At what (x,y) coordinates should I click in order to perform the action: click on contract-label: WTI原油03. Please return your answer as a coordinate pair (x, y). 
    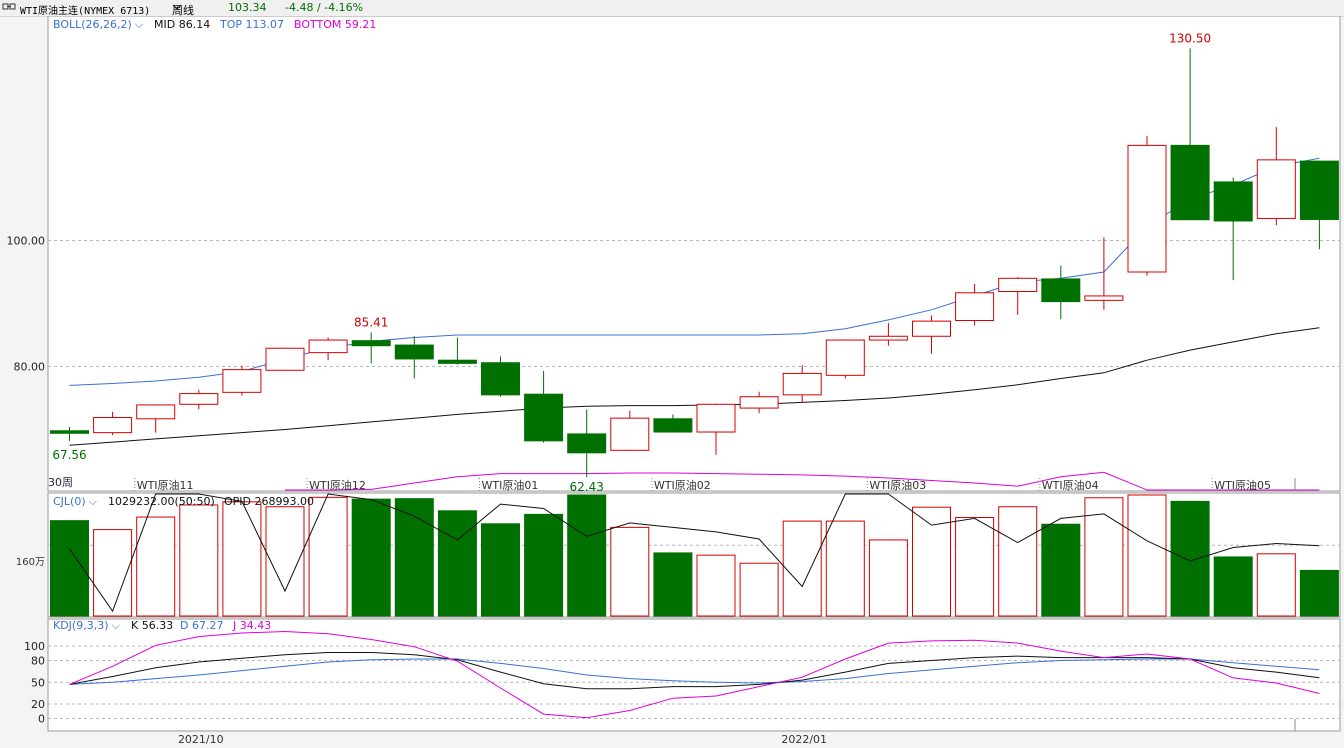
    Looking at the image, I should click on (897, 485).